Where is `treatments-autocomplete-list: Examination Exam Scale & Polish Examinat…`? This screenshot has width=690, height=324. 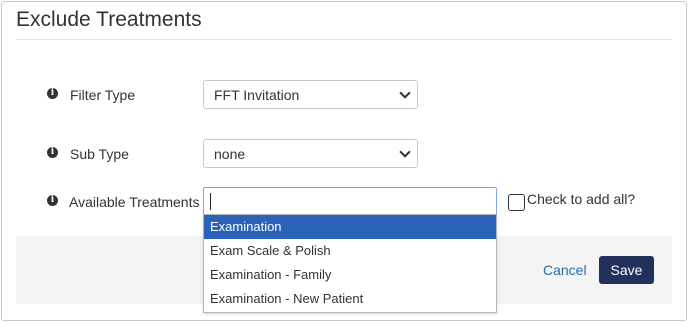 treatments-autocomplete-list: Examination Exam Scale & Polish Examinat… is located at coordinates (350, 263).